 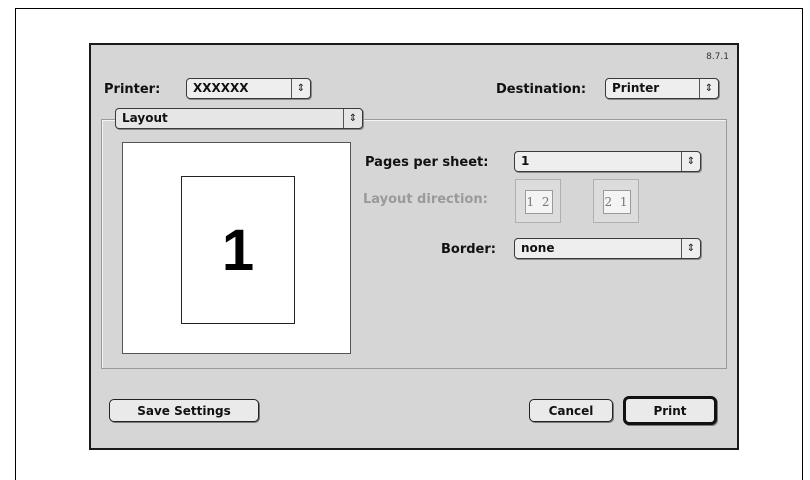 I want to click on destination-label: Destination:, so click(x=541, y=89).